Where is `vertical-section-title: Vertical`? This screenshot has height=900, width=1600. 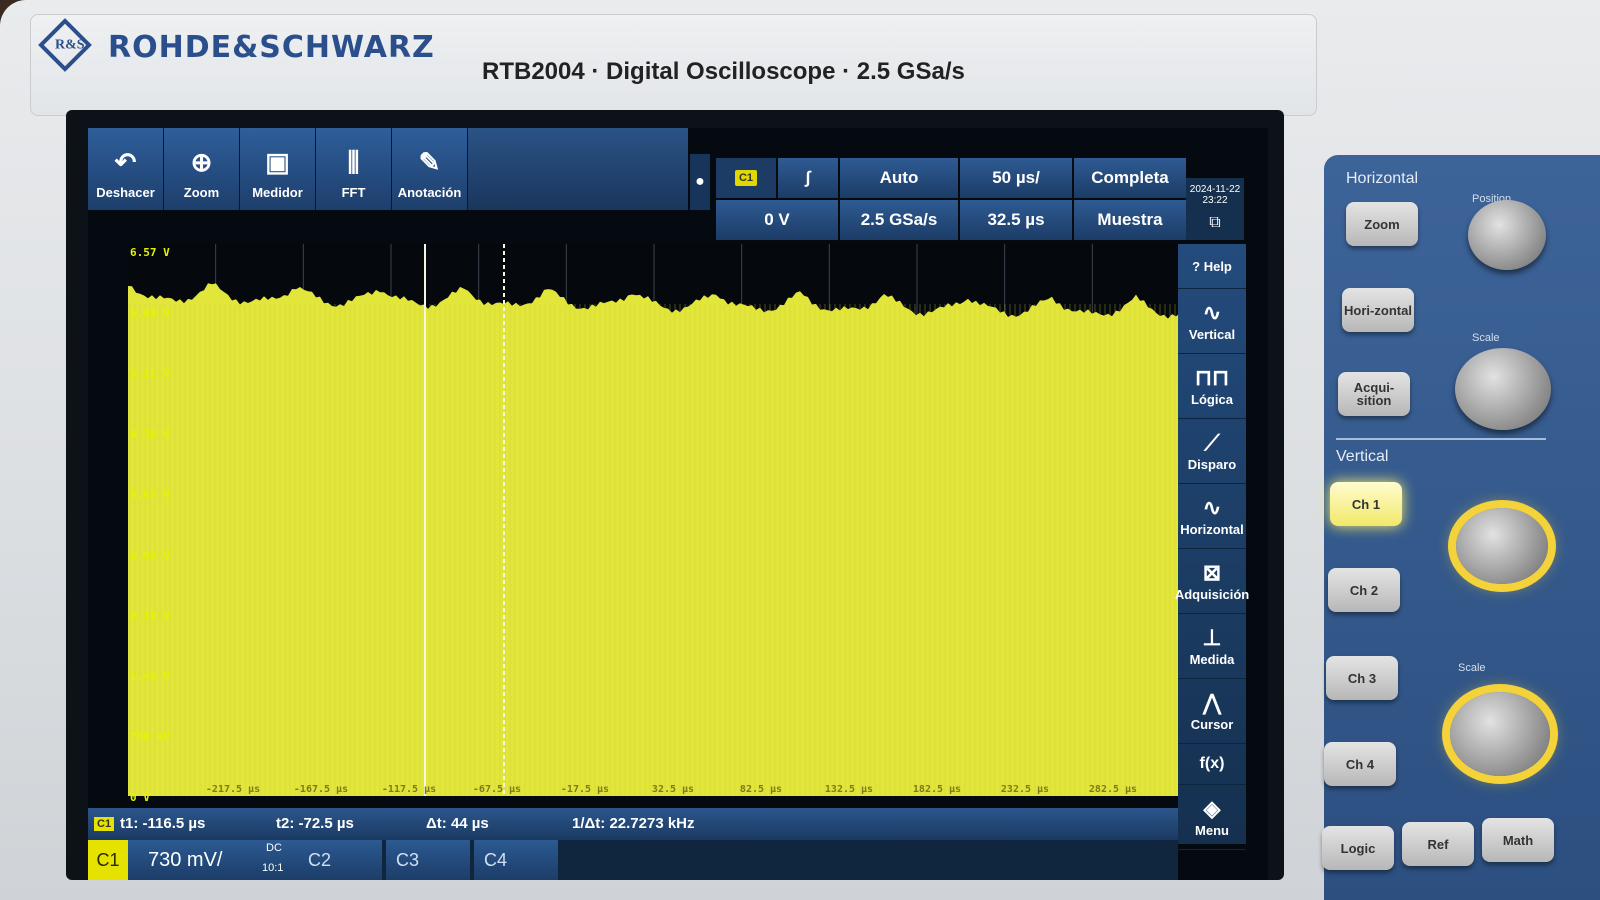 vertical-section-title: Vertical is located at coordinates (1362, 456).